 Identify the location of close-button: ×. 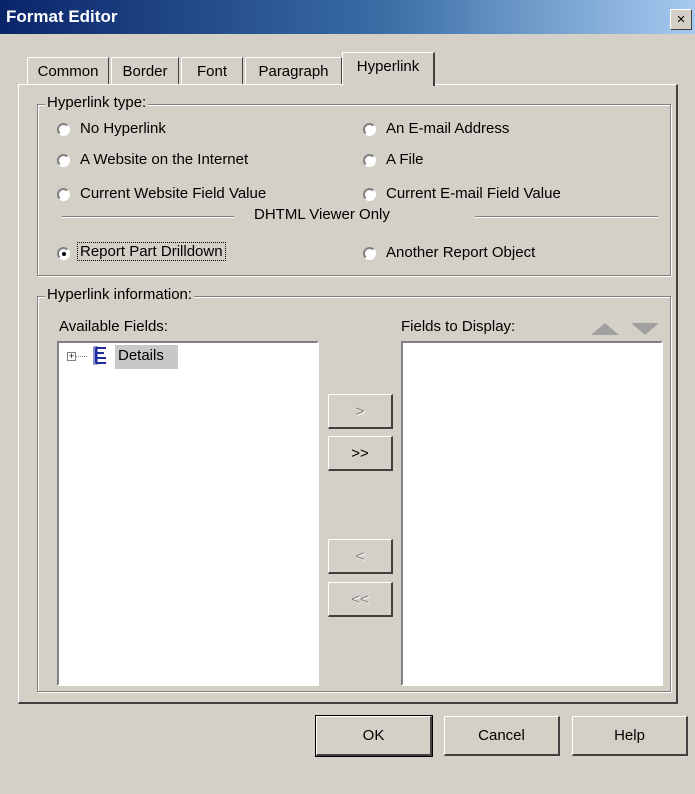
(681, 19).